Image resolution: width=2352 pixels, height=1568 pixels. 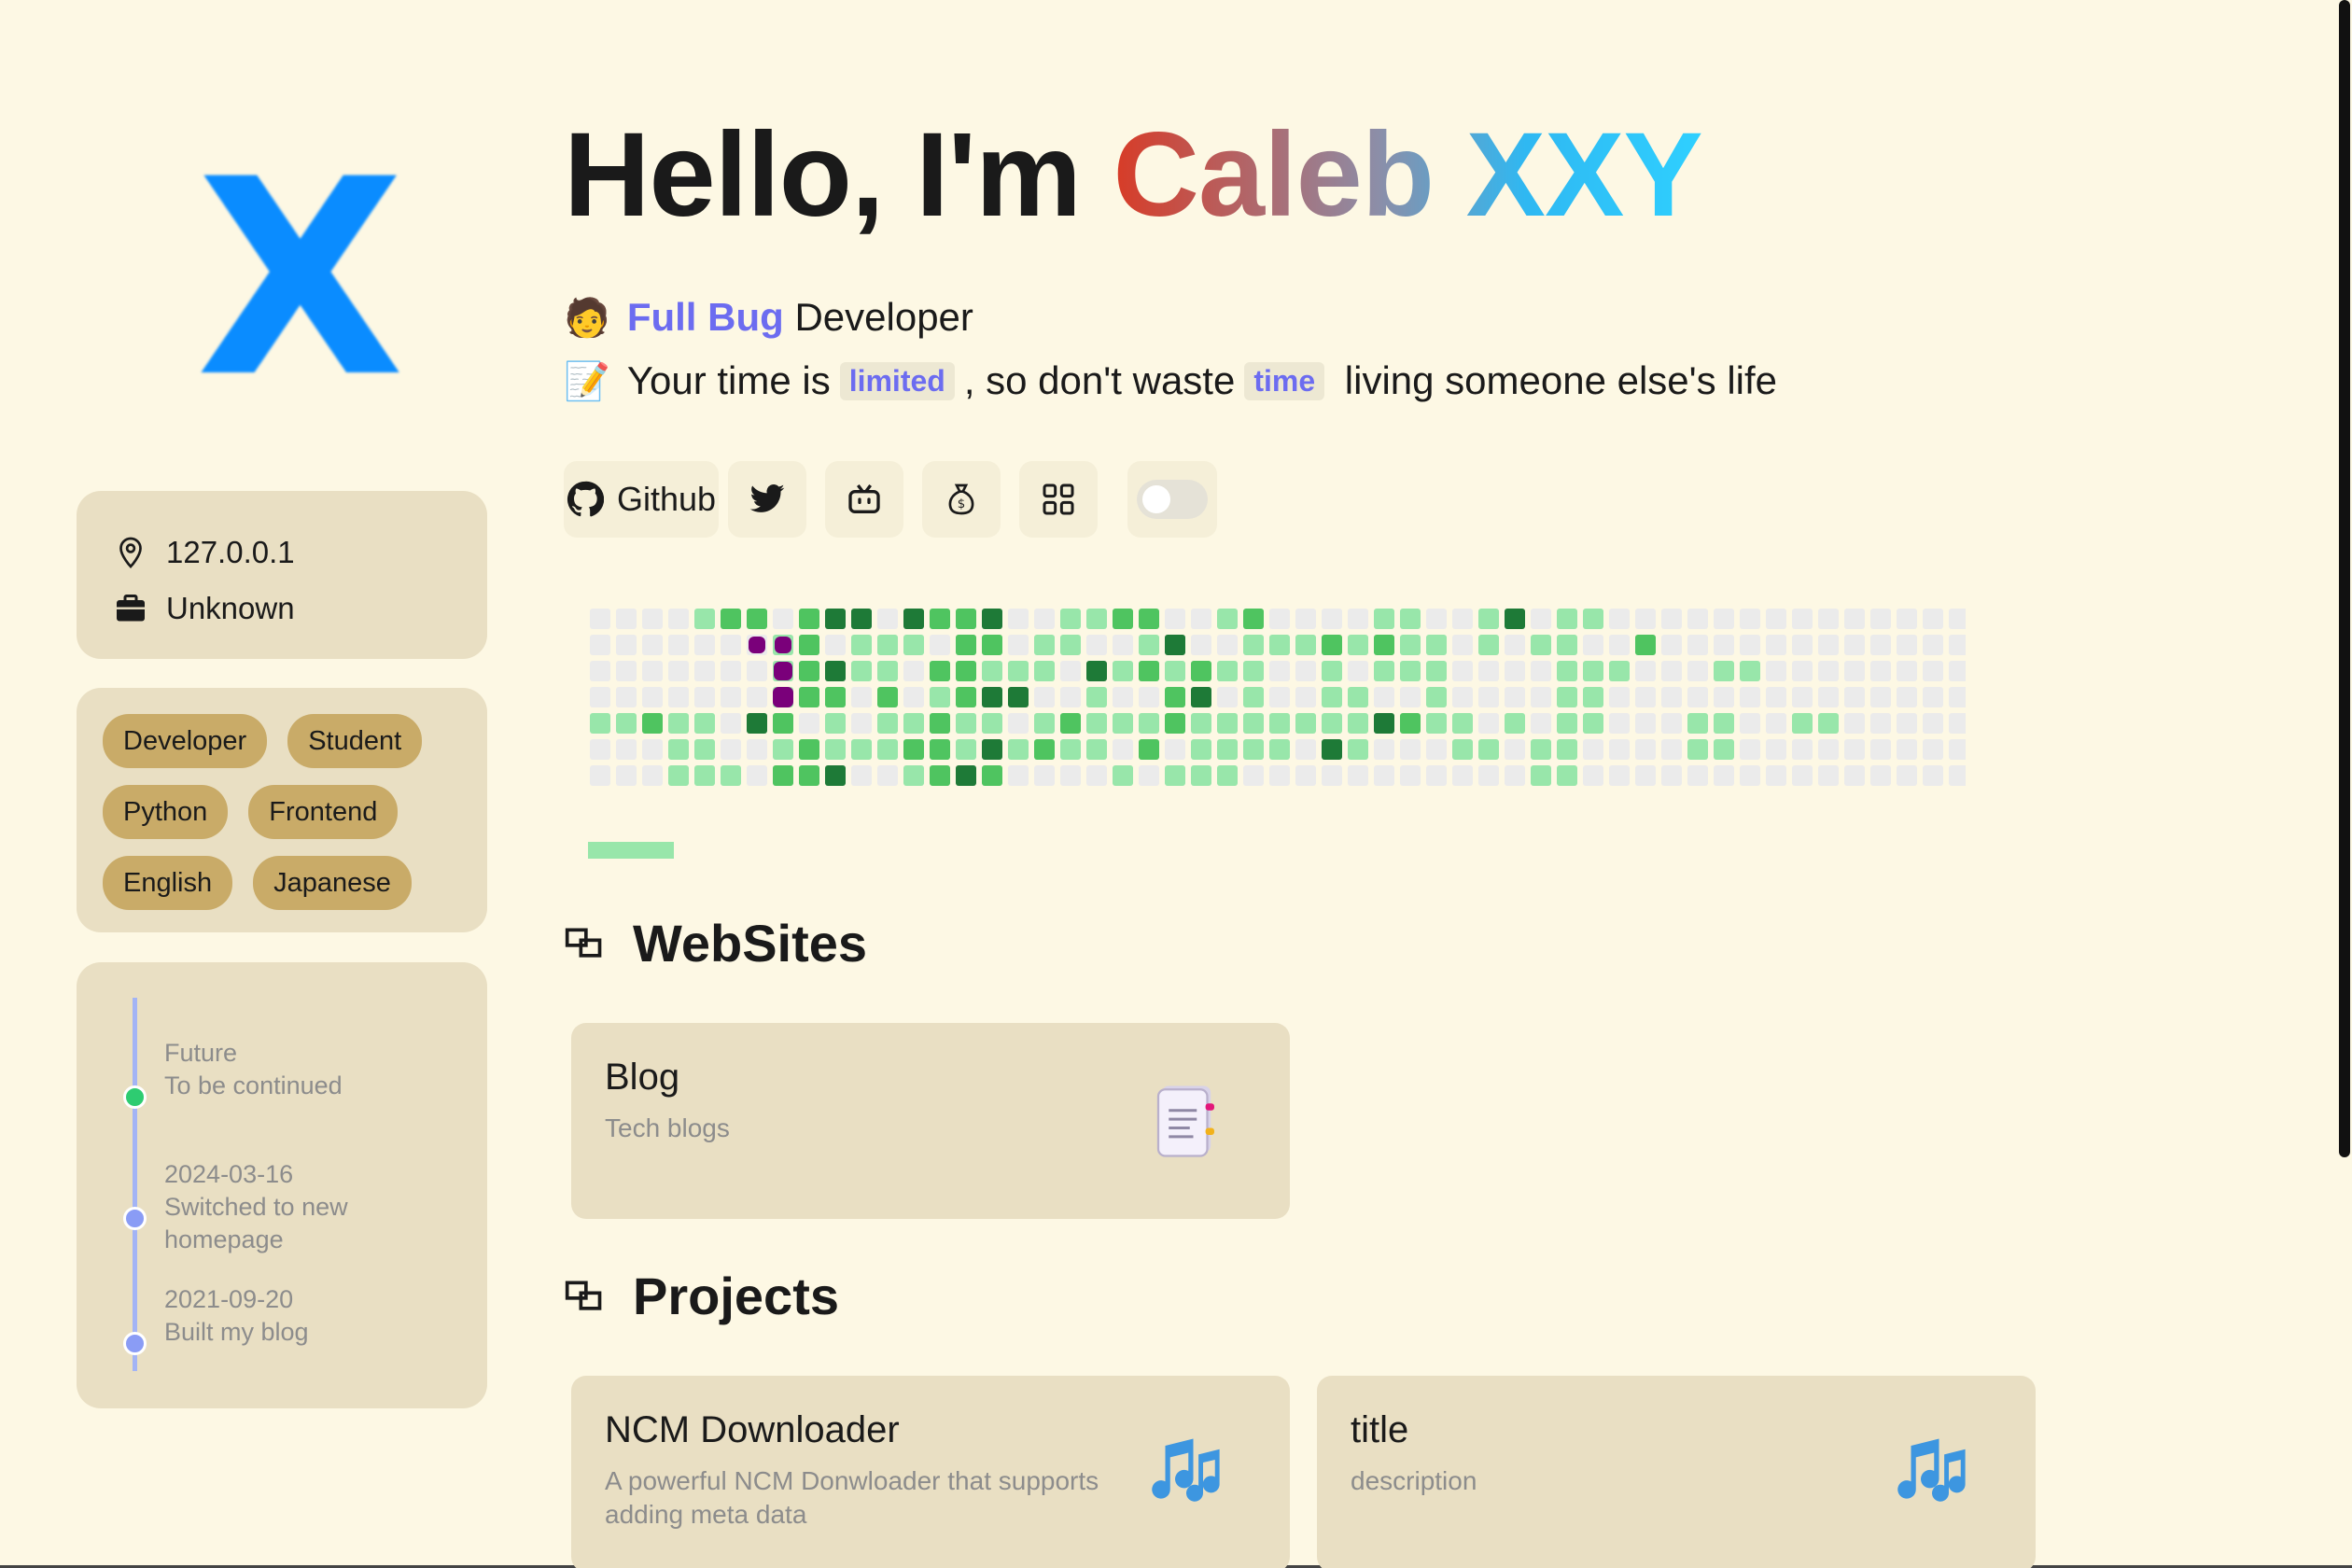 I want to click on location-text: 127.0.0.1, so click(x=230, y=552).